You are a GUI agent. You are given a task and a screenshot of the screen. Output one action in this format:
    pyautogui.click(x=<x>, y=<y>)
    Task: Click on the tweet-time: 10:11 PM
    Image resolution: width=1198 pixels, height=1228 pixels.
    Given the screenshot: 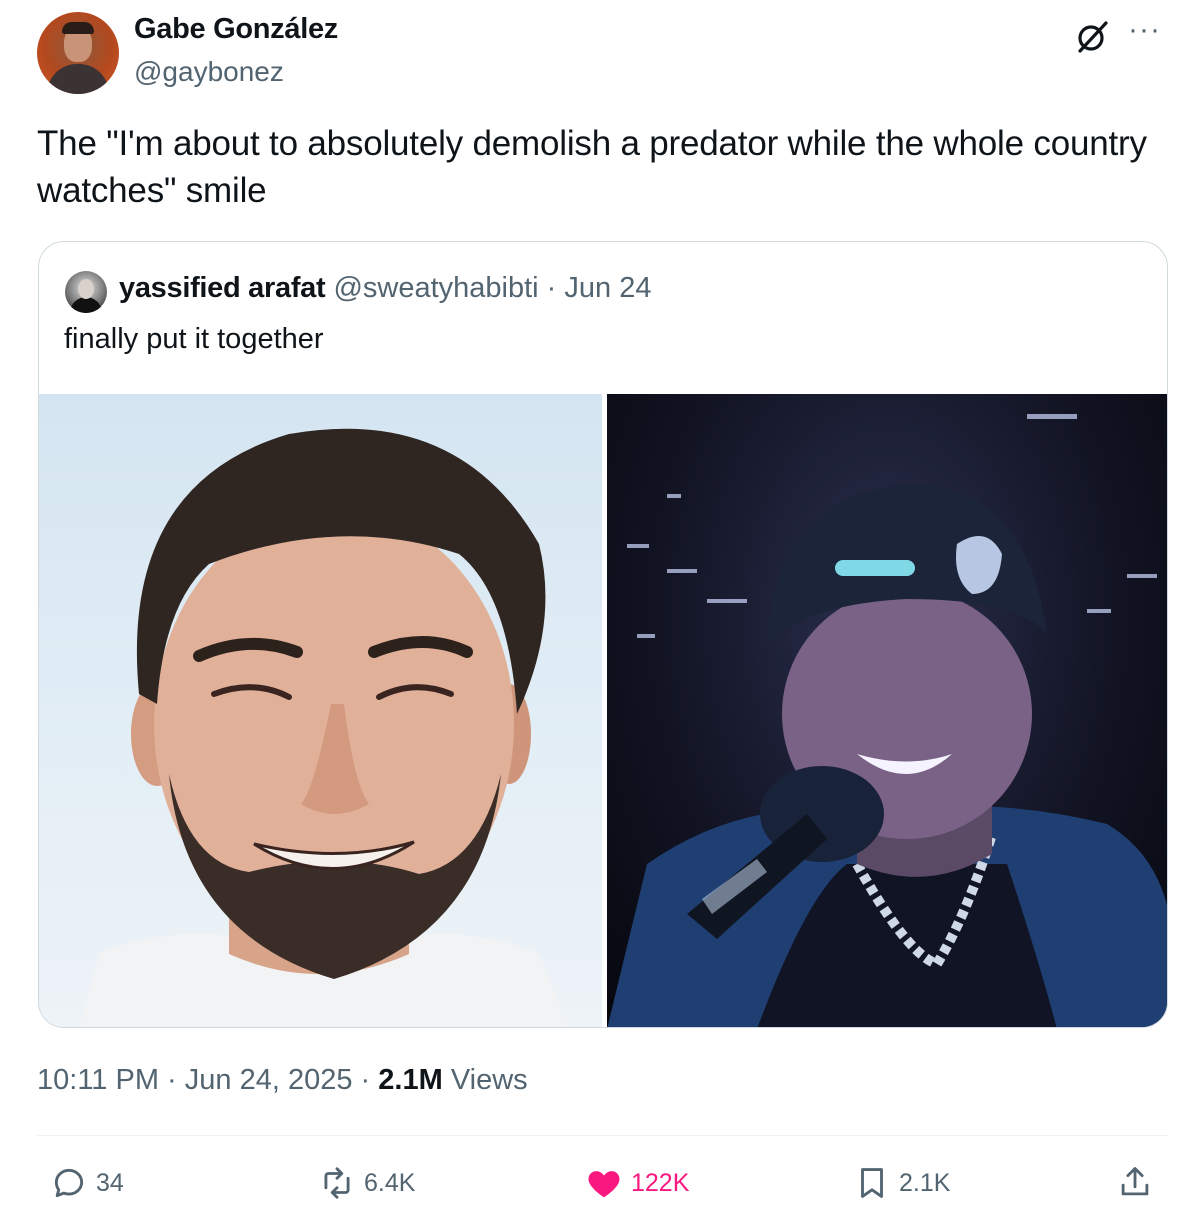 What is the action you would take?
    pyautogui.click(x=98, y=1080)
    